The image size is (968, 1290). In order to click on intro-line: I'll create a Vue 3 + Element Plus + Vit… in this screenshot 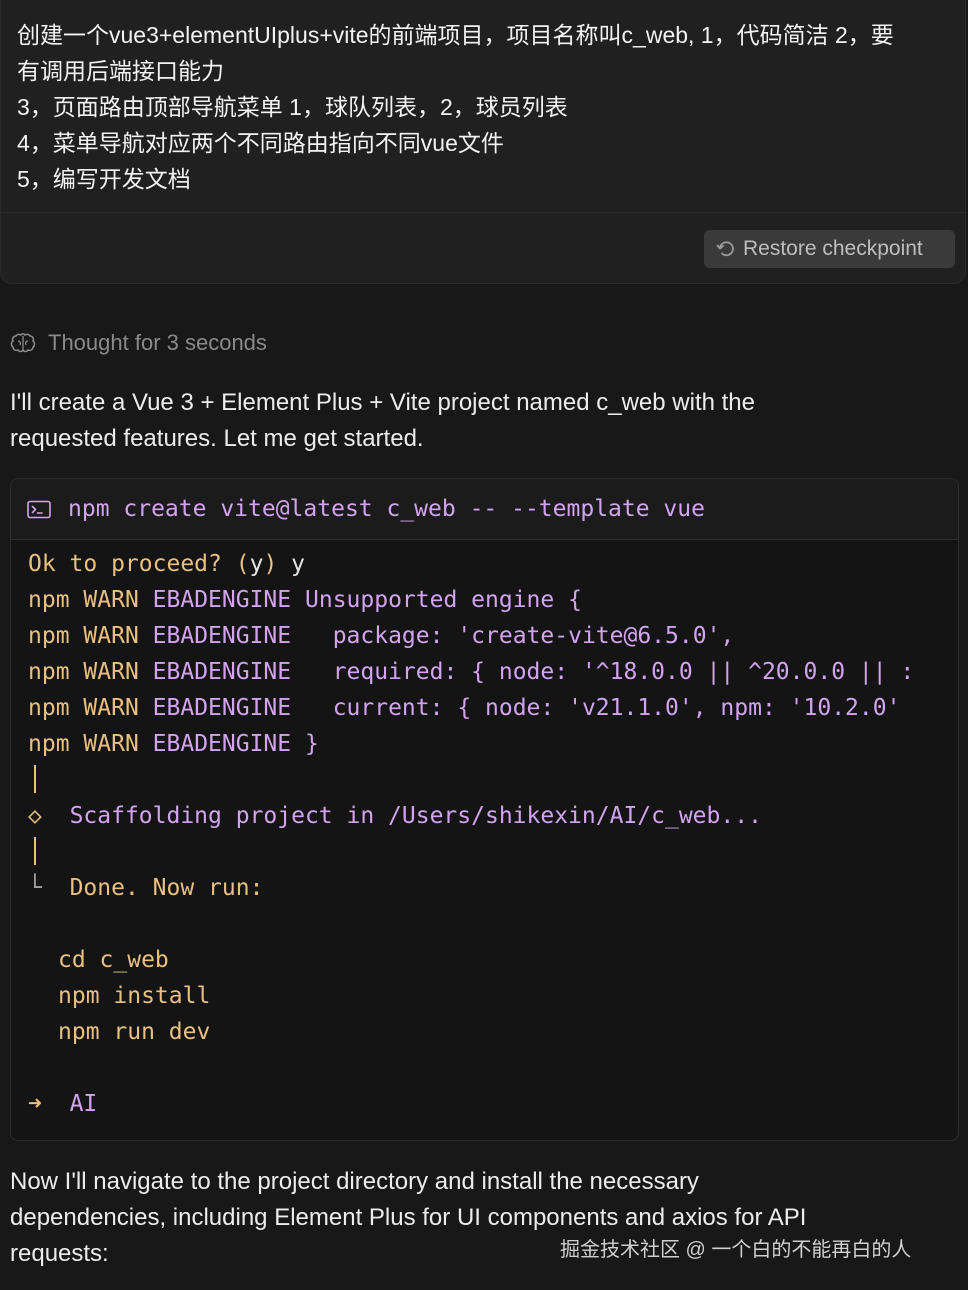, I will do `click(382, 402)`.